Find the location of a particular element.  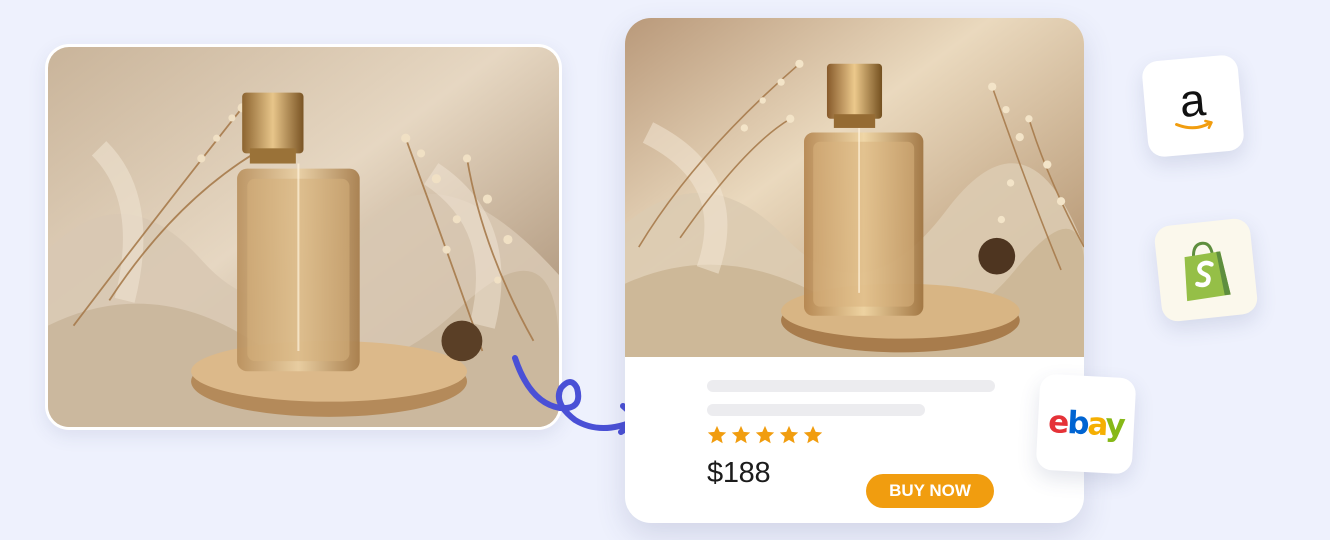

amazon-badge: a is located at coordinates (1193, 106).